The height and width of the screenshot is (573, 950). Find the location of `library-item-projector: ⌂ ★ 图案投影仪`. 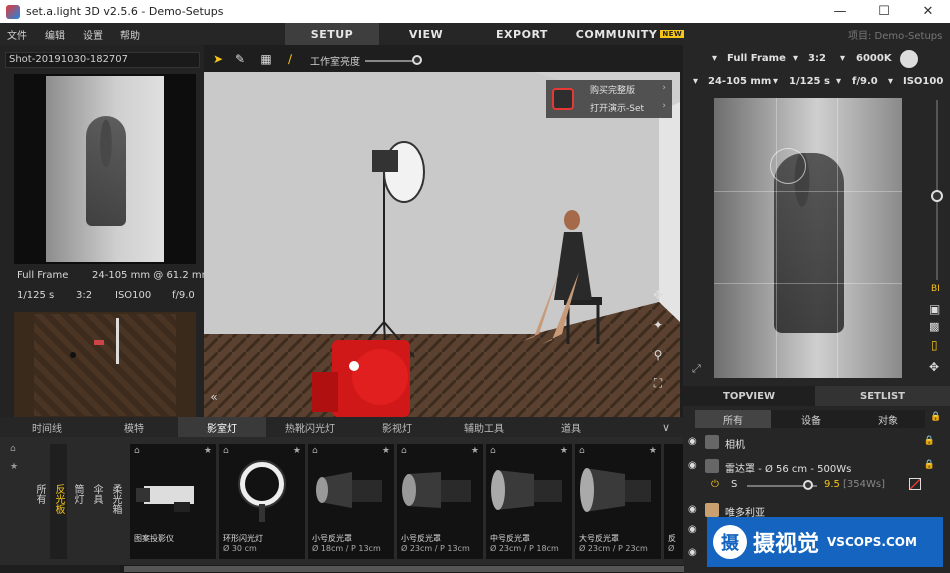

library-item-projector: ⌂ ★ 图案投影仪 is located at coordinates (173, 501).